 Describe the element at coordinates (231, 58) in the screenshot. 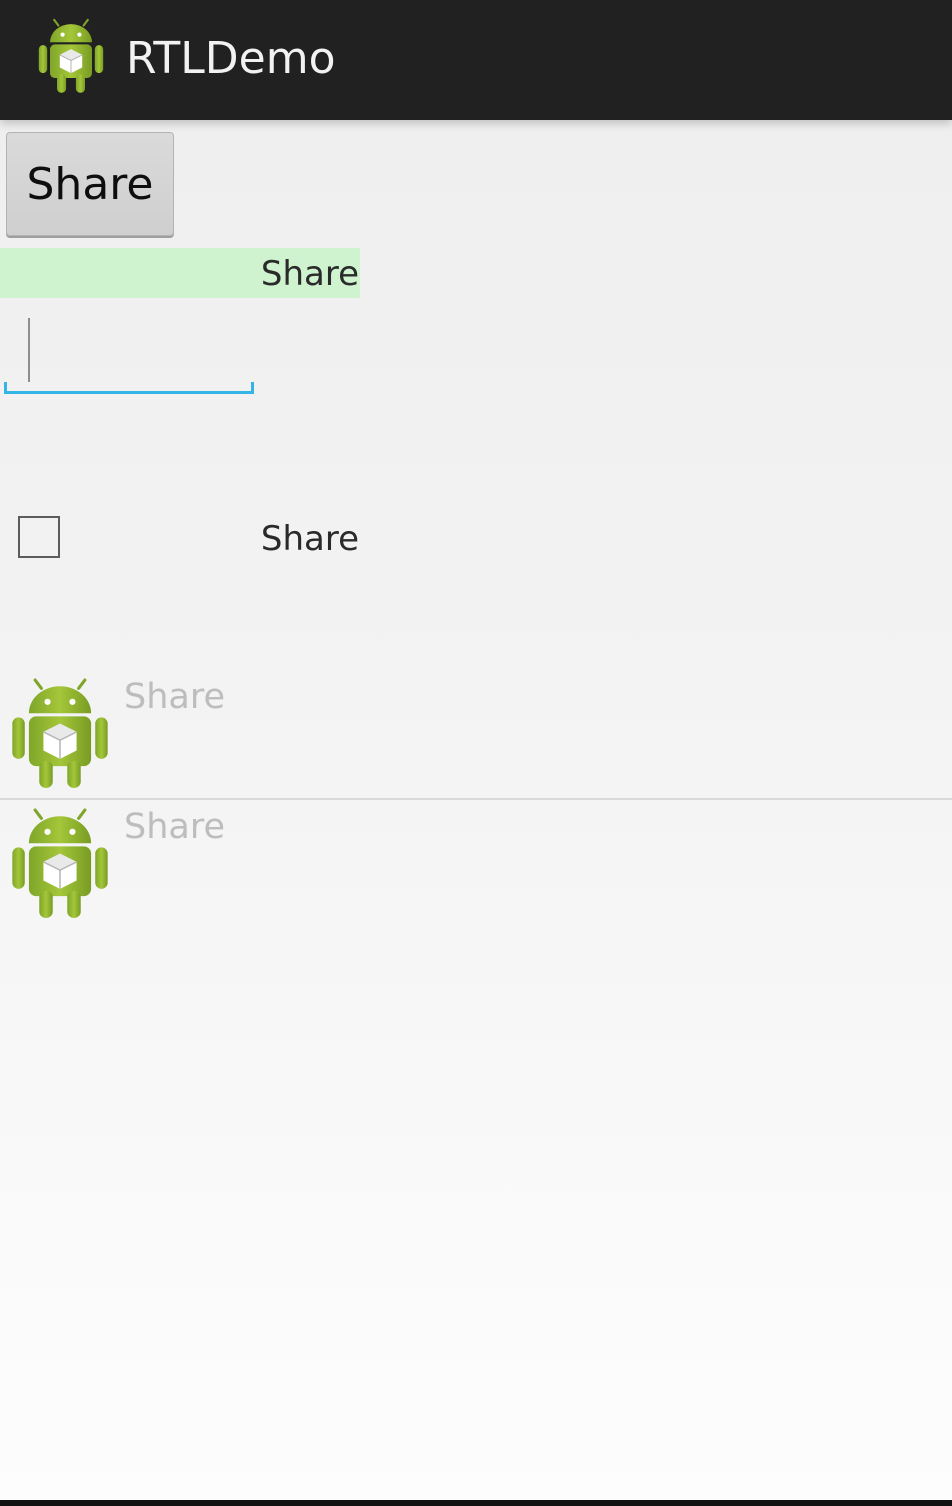

I see `app-title: RTLDemo` at that location.